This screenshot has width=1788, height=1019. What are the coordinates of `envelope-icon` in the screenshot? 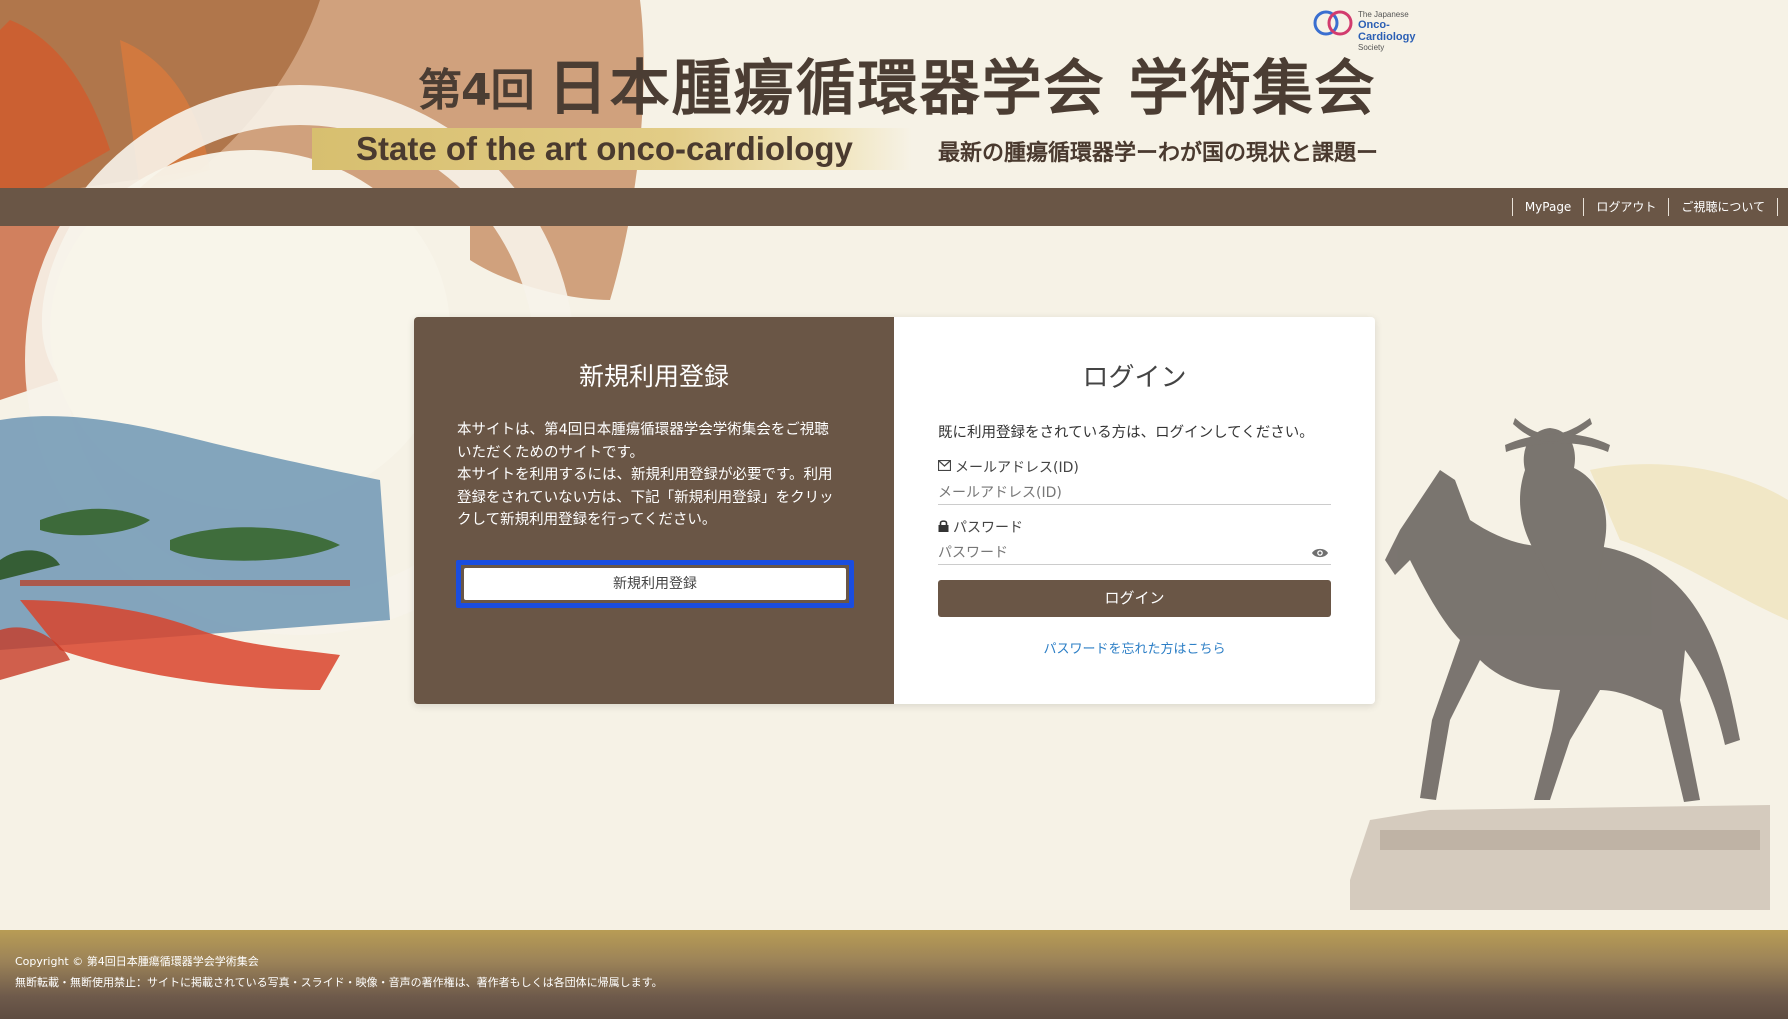 It's located at (944, 467).